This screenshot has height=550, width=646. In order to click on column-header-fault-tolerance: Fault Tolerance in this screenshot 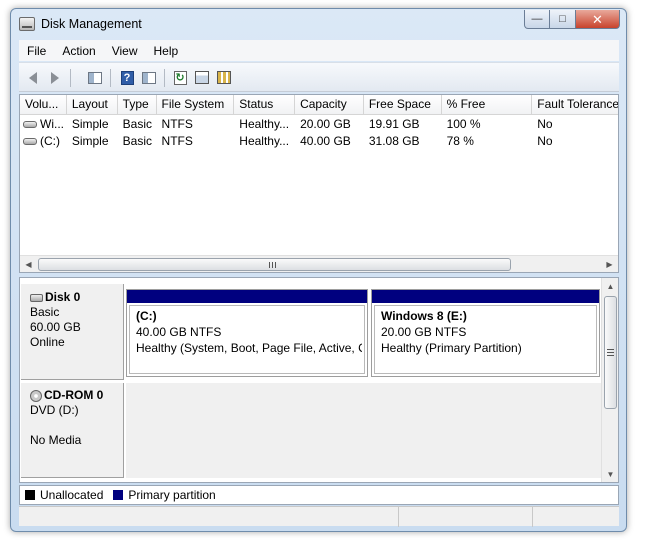, I will do `click(575, 105)`.